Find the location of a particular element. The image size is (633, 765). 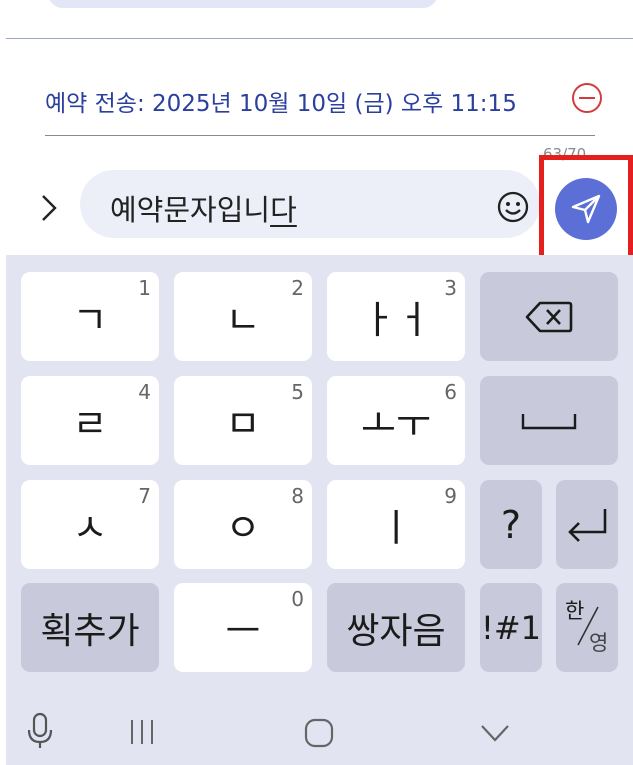

lang-english-label: 영 is located at coordinates (599, 643).